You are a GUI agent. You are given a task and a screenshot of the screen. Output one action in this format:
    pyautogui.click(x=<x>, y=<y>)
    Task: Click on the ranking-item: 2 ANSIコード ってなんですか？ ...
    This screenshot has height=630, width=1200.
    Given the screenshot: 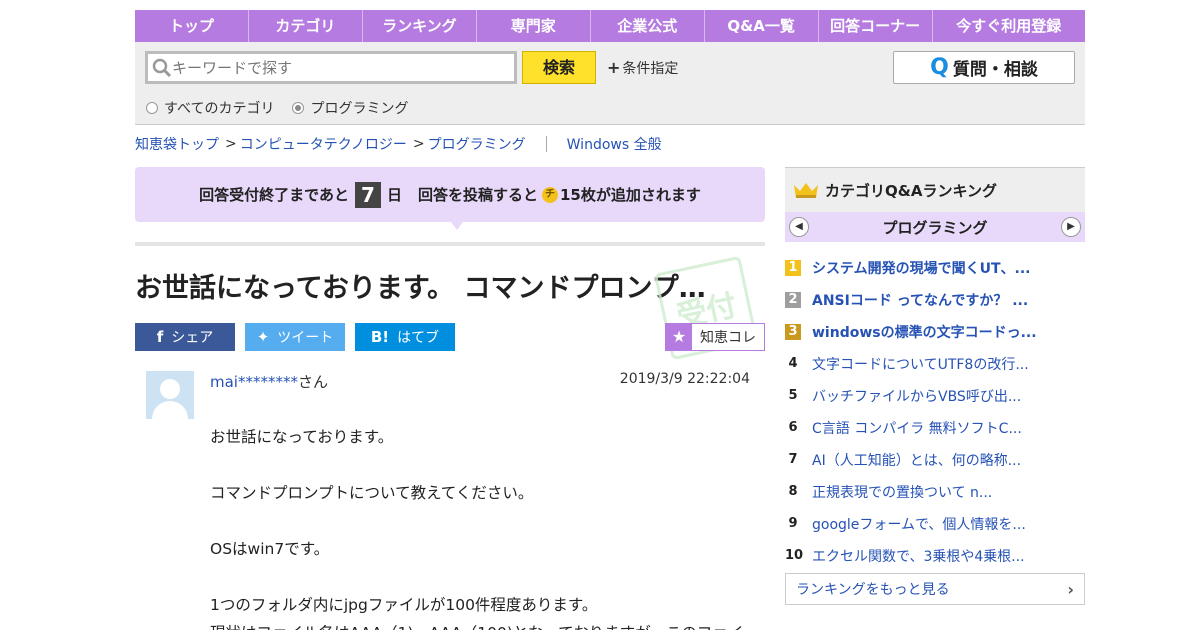 What is the action you would take?
    pyautogui.click(x=935, y=300)
    